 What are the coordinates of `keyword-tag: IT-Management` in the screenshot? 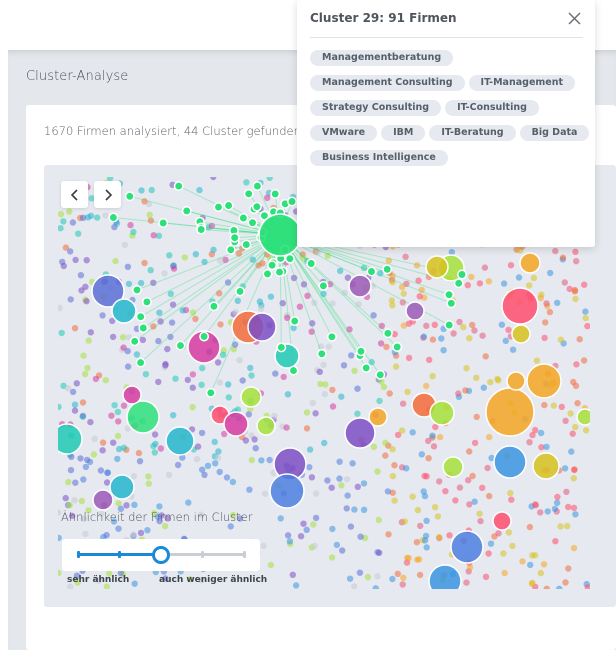 It's located at (522, 83).